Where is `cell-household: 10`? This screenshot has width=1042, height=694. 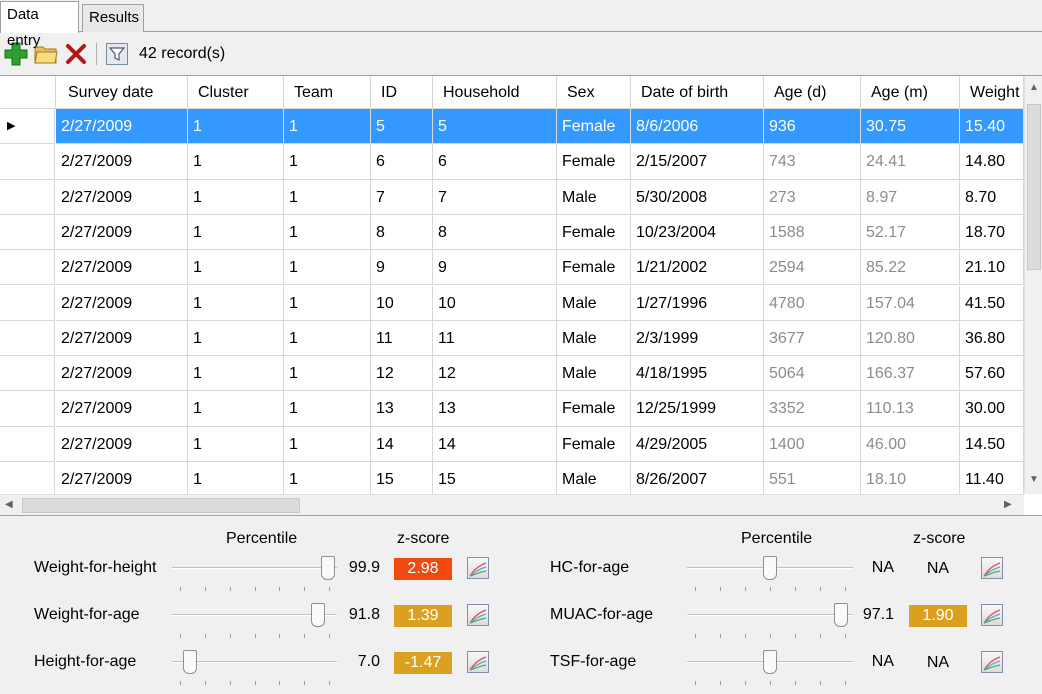
cell-household: 10 is located at coordinates (495, 303).